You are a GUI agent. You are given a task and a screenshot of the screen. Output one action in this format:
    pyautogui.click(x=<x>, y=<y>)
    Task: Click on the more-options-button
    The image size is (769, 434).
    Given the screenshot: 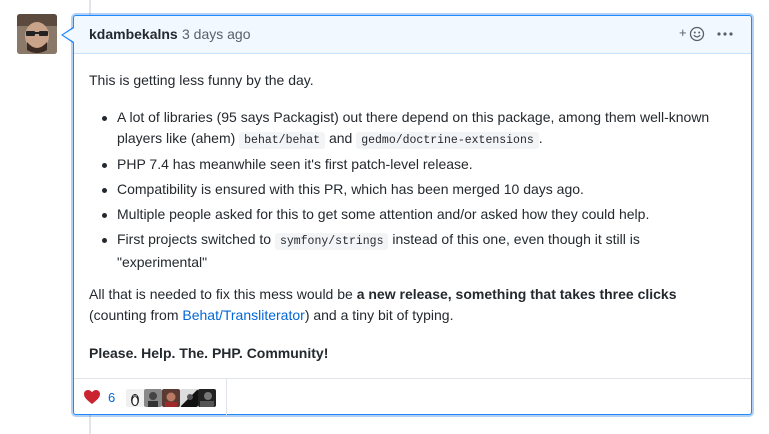 What is the action you would take?
    pyautogui.click(x=725, y=34)
    